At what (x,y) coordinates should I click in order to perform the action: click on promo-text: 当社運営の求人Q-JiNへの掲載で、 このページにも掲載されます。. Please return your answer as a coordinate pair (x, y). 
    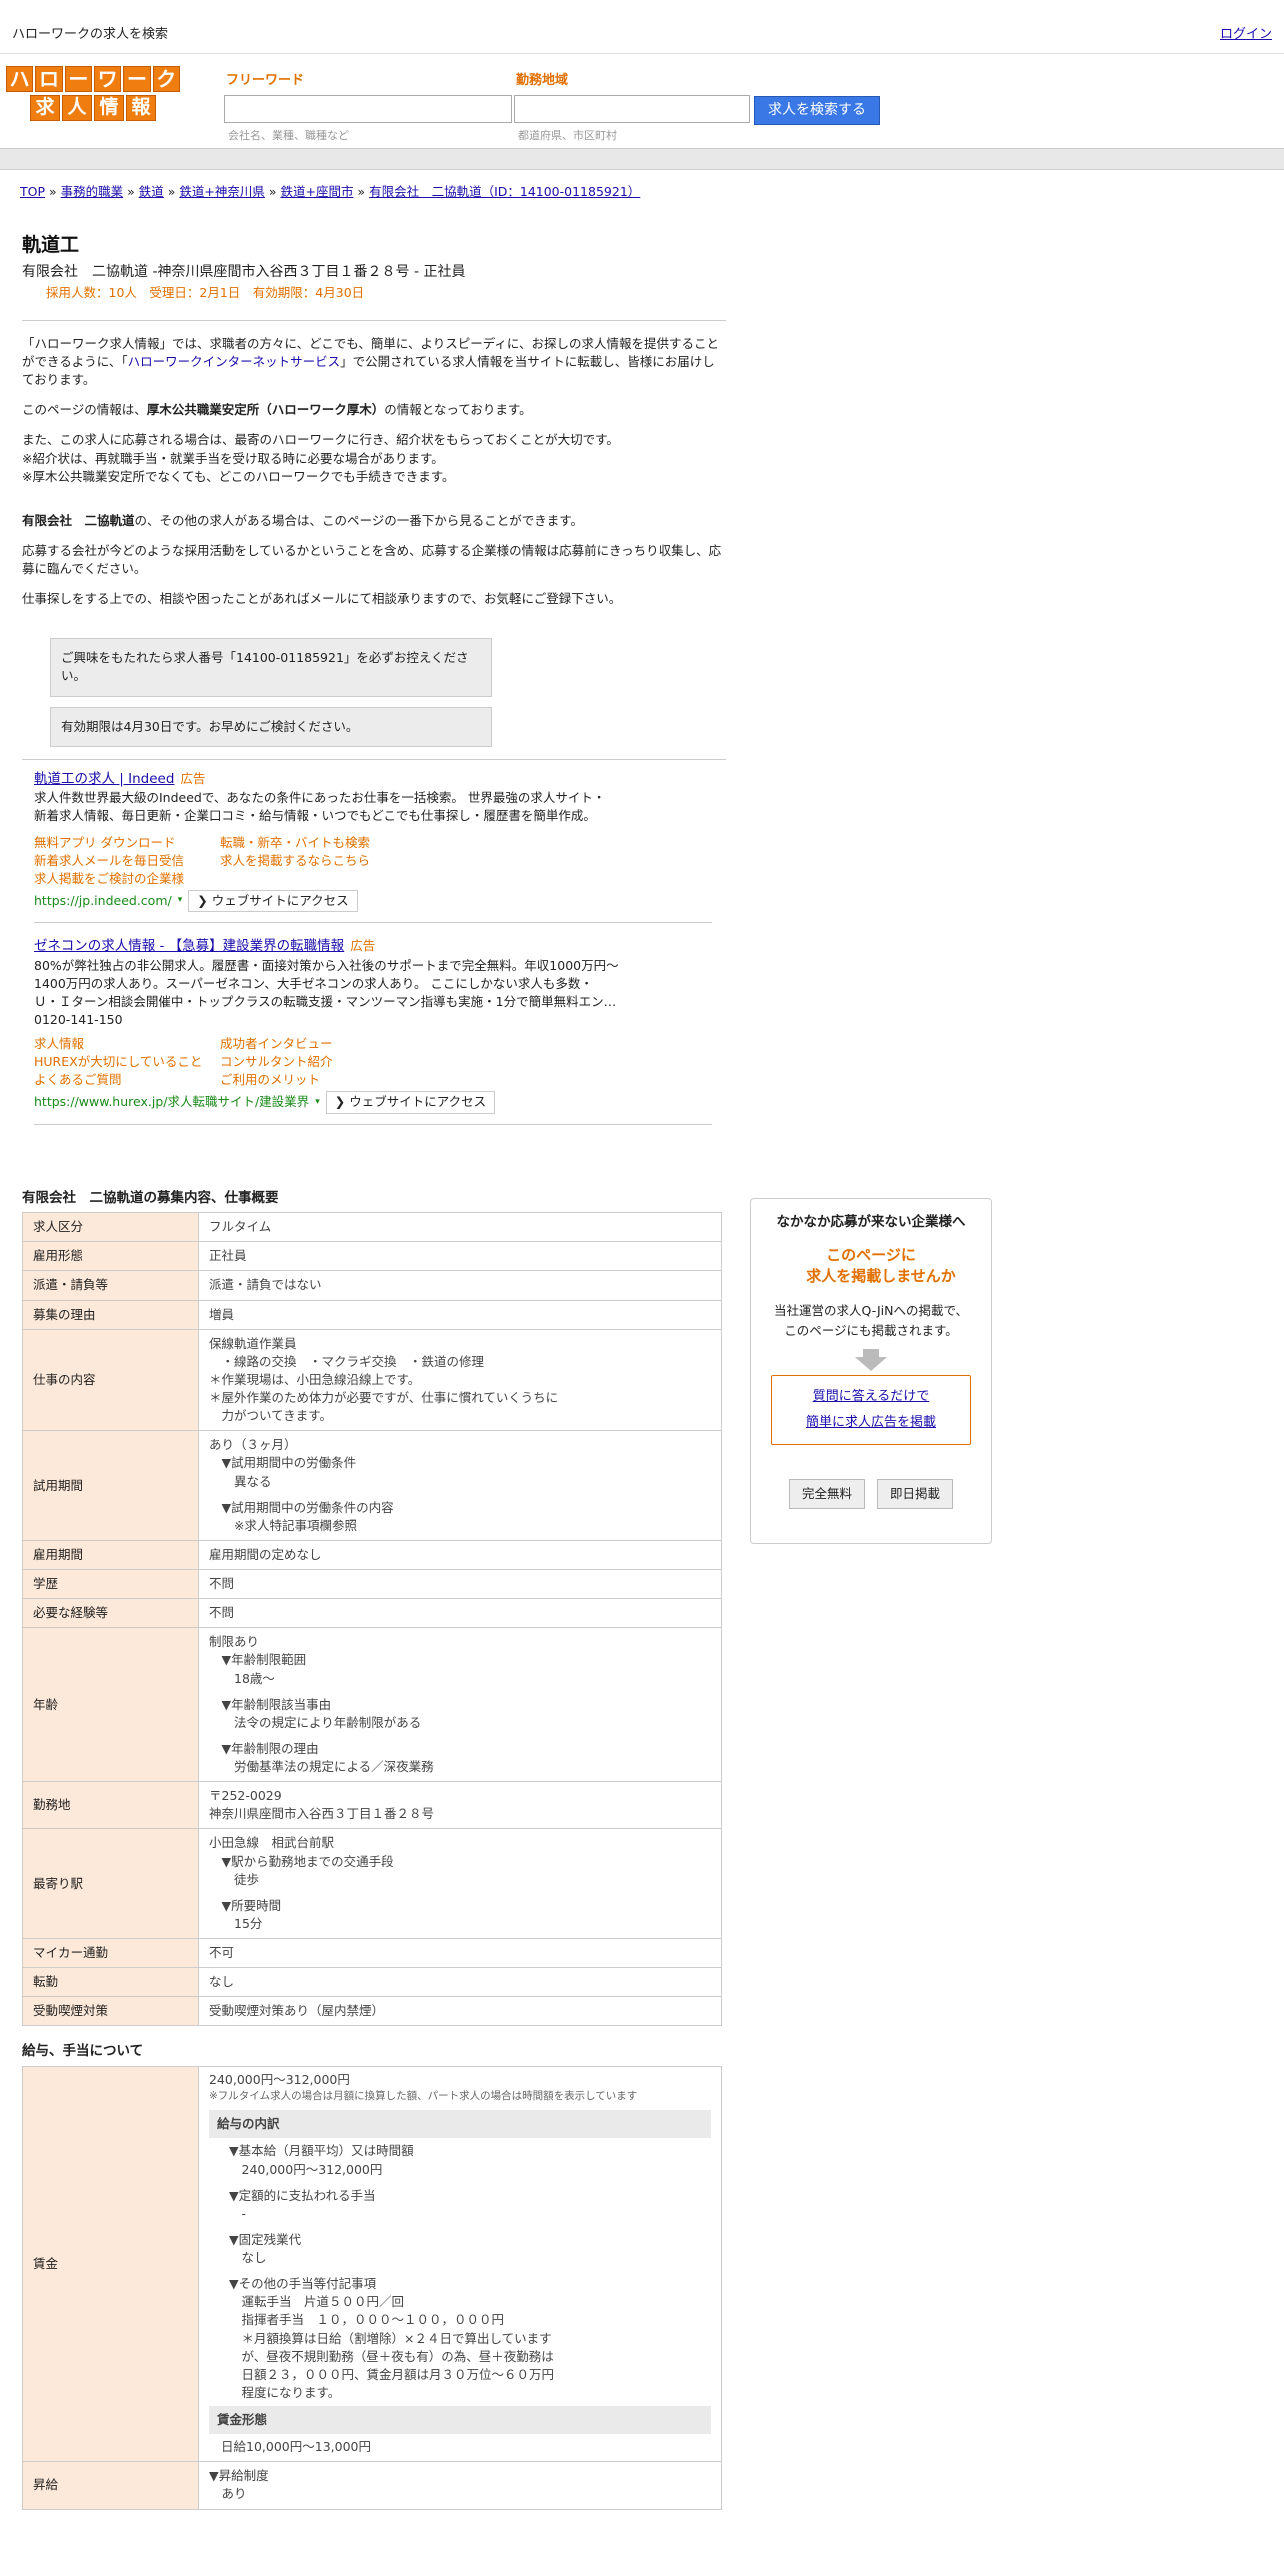
    Looking at the image, I should click on (871, 1321).